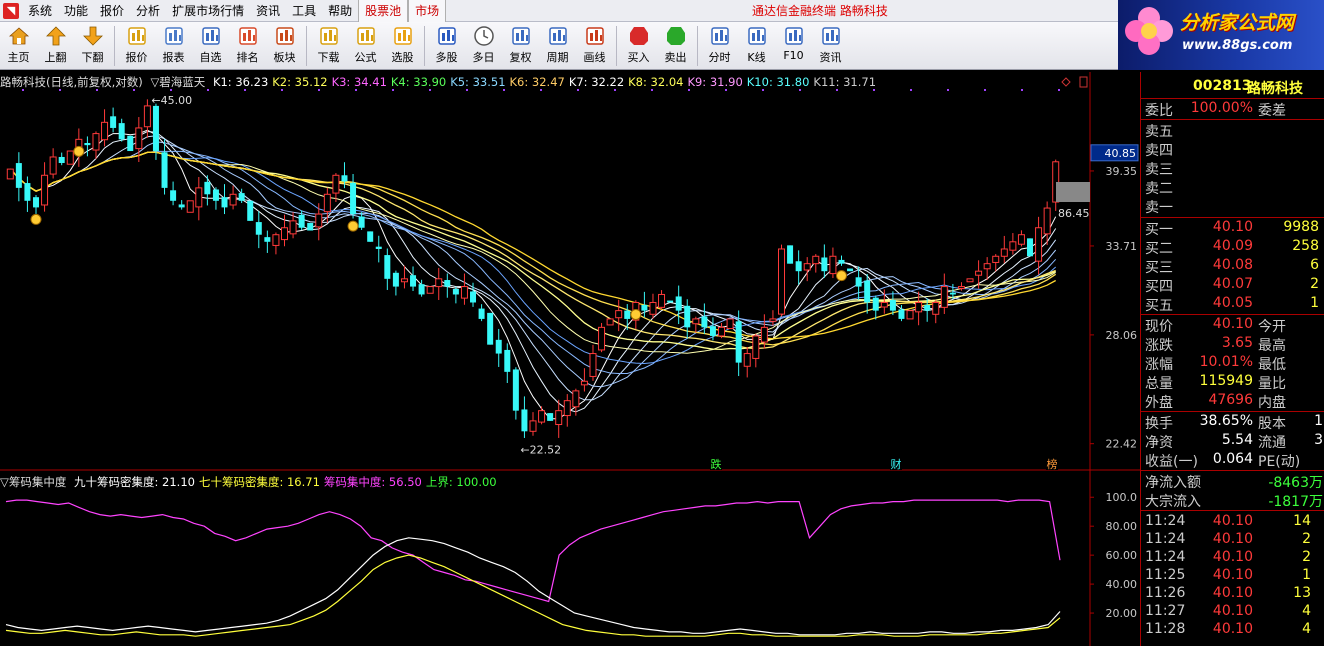 Image resolution: width=1324 pixels, height=646 pixels. Describe the element at coordinates (461, 482) in the screenshot. I see `sub-value-3: 上界: 100.00` at that location.